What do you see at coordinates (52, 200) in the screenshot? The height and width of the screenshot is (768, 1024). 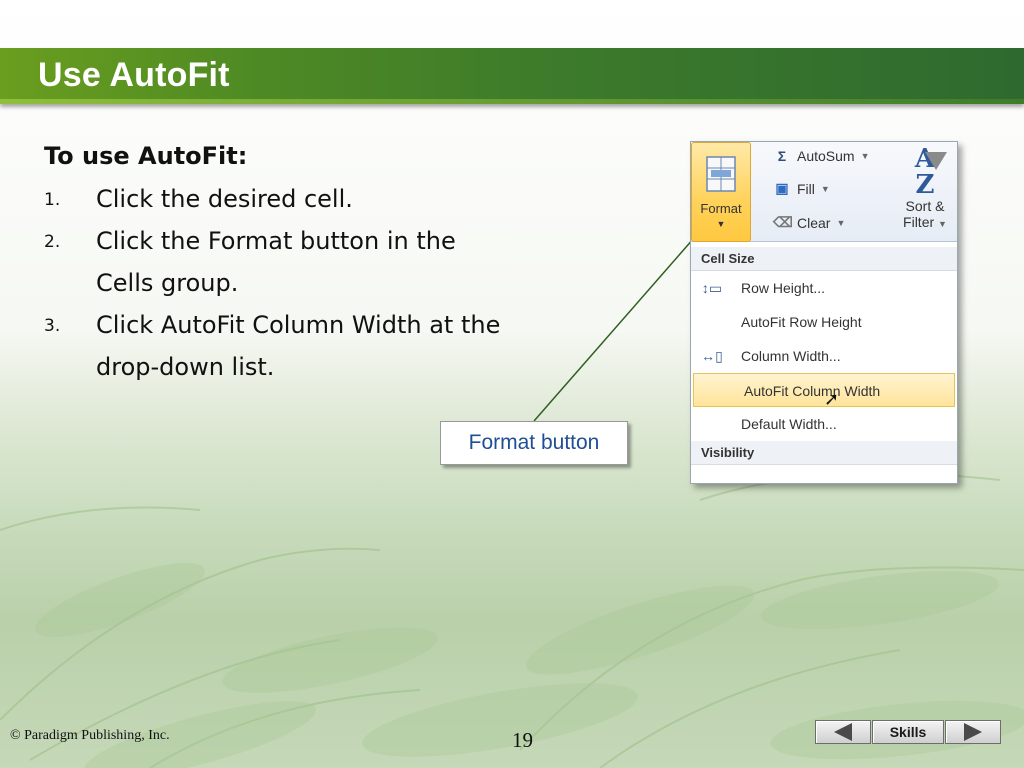 I see `step-number: 1.` at bounding box center [52, 200].